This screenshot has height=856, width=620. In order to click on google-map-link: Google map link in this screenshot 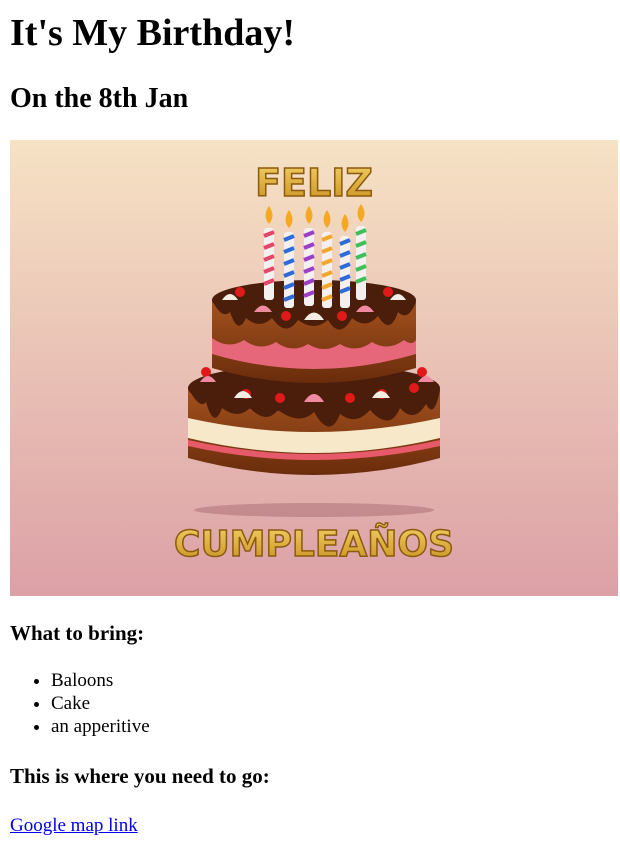, I will do `click(74, 826)`.